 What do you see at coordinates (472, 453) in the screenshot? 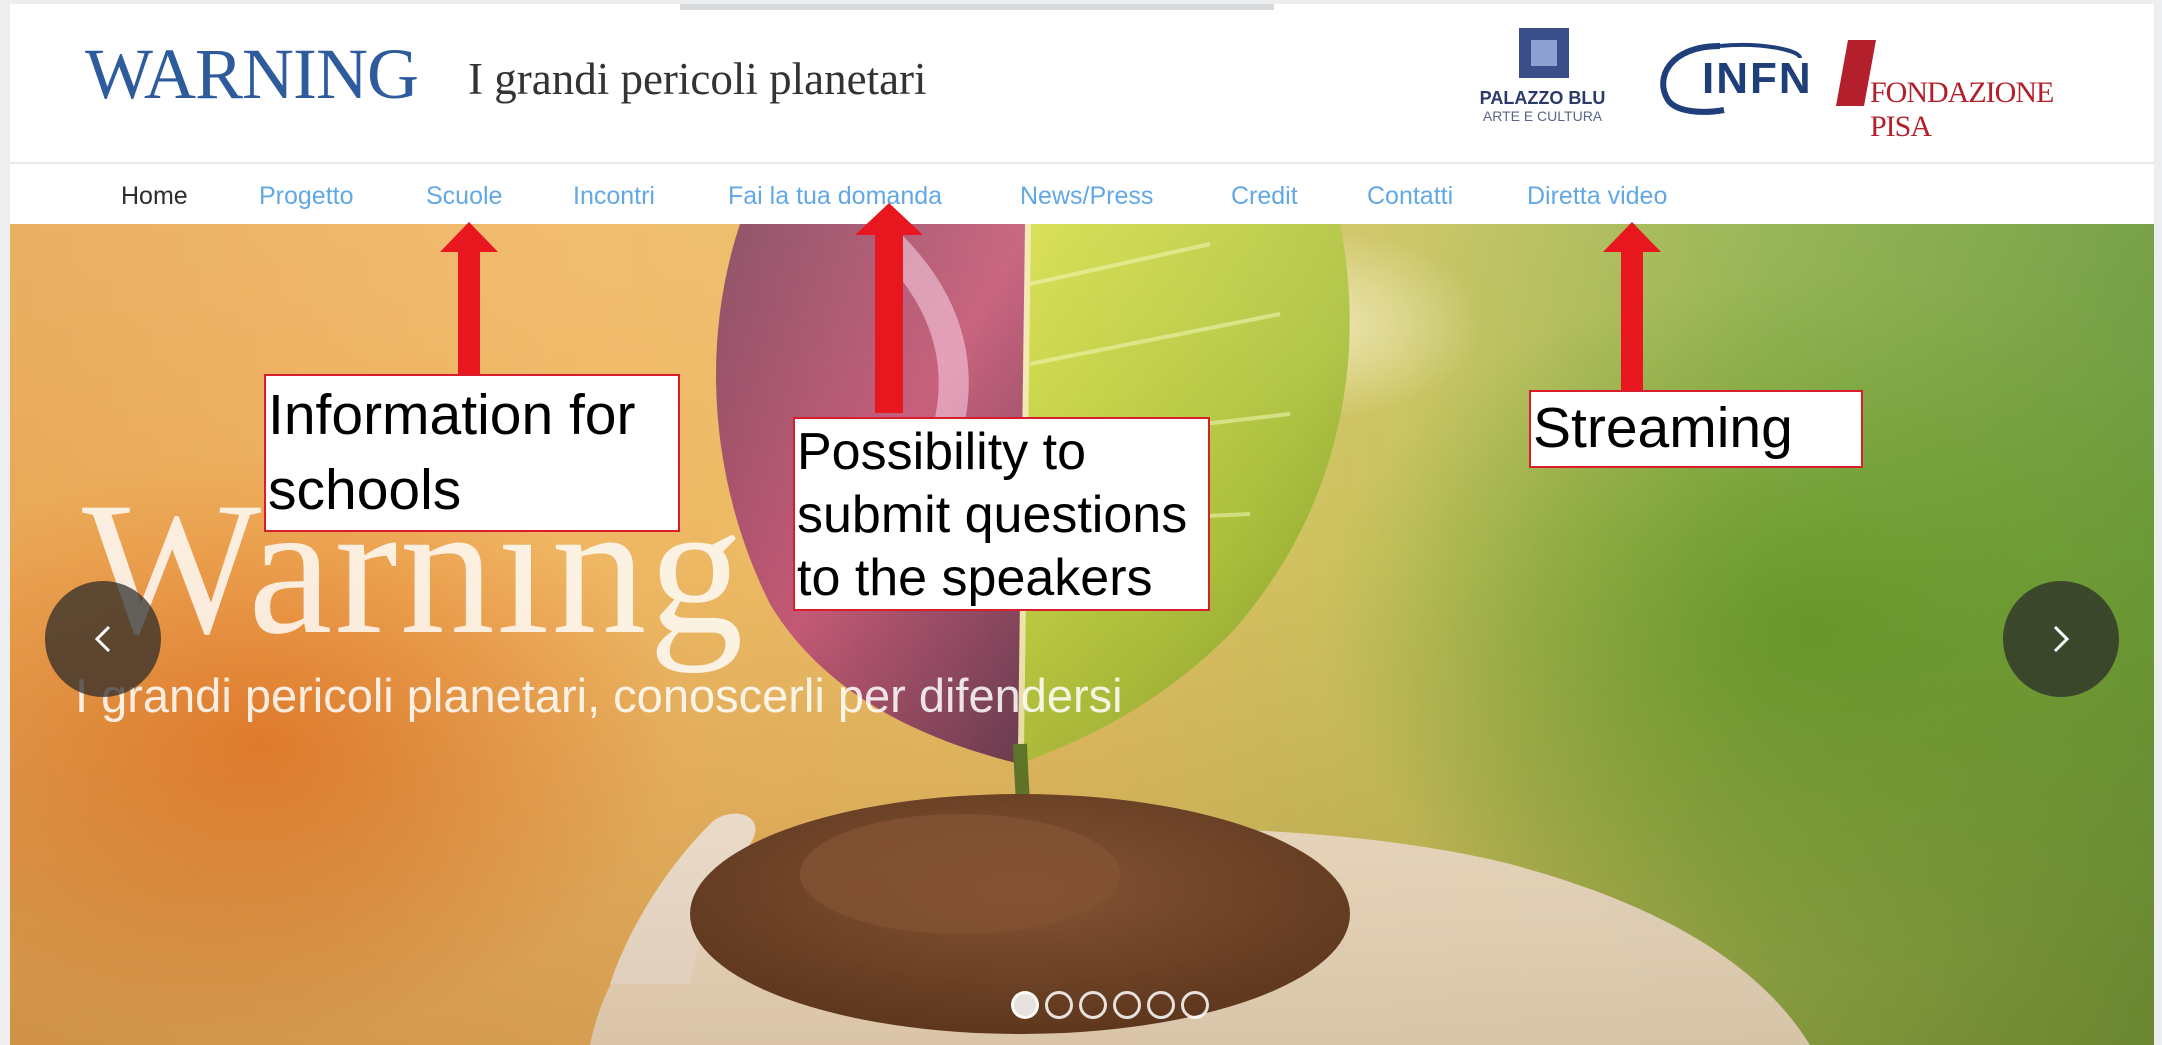
I see `annotation-schools: Information for schools` at bounding box center [472, 453].